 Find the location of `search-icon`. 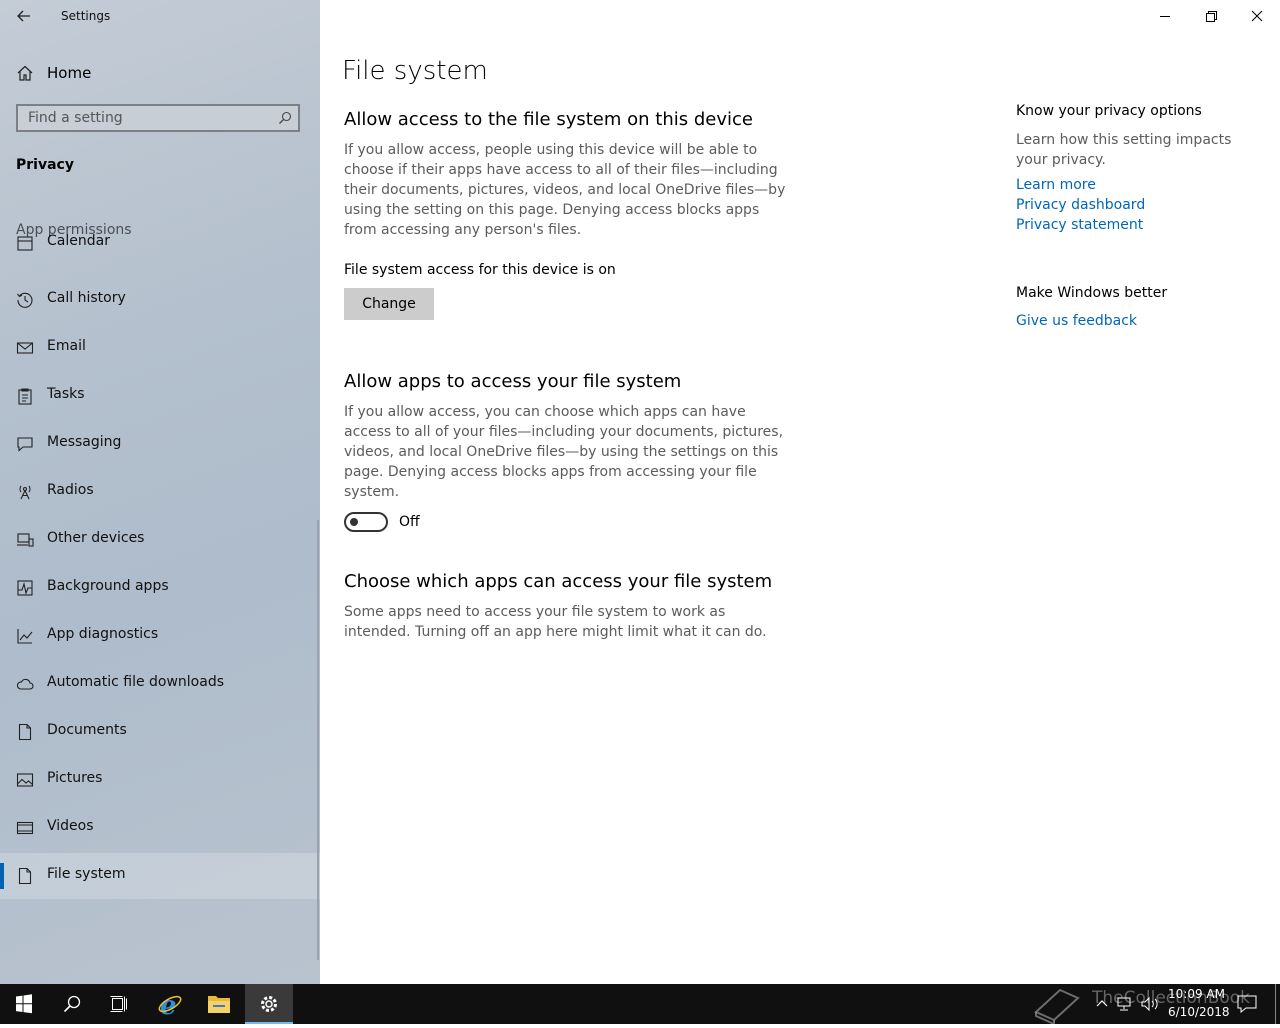

search-icon is located at coordinates (285, 118).